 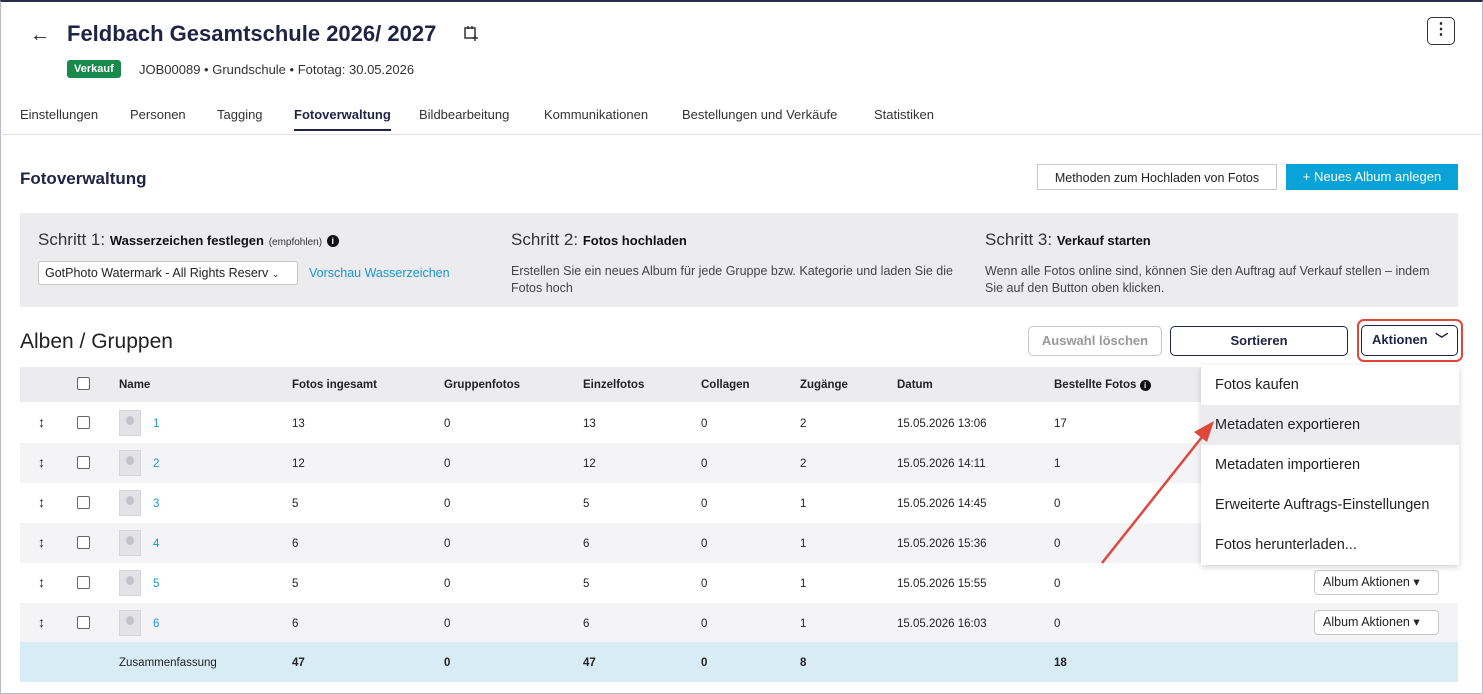 What do you see at coordinates (334, 385) in the screenshot?
I see `col-total: Fotos ingesamt` at bounding box center [334, 385].